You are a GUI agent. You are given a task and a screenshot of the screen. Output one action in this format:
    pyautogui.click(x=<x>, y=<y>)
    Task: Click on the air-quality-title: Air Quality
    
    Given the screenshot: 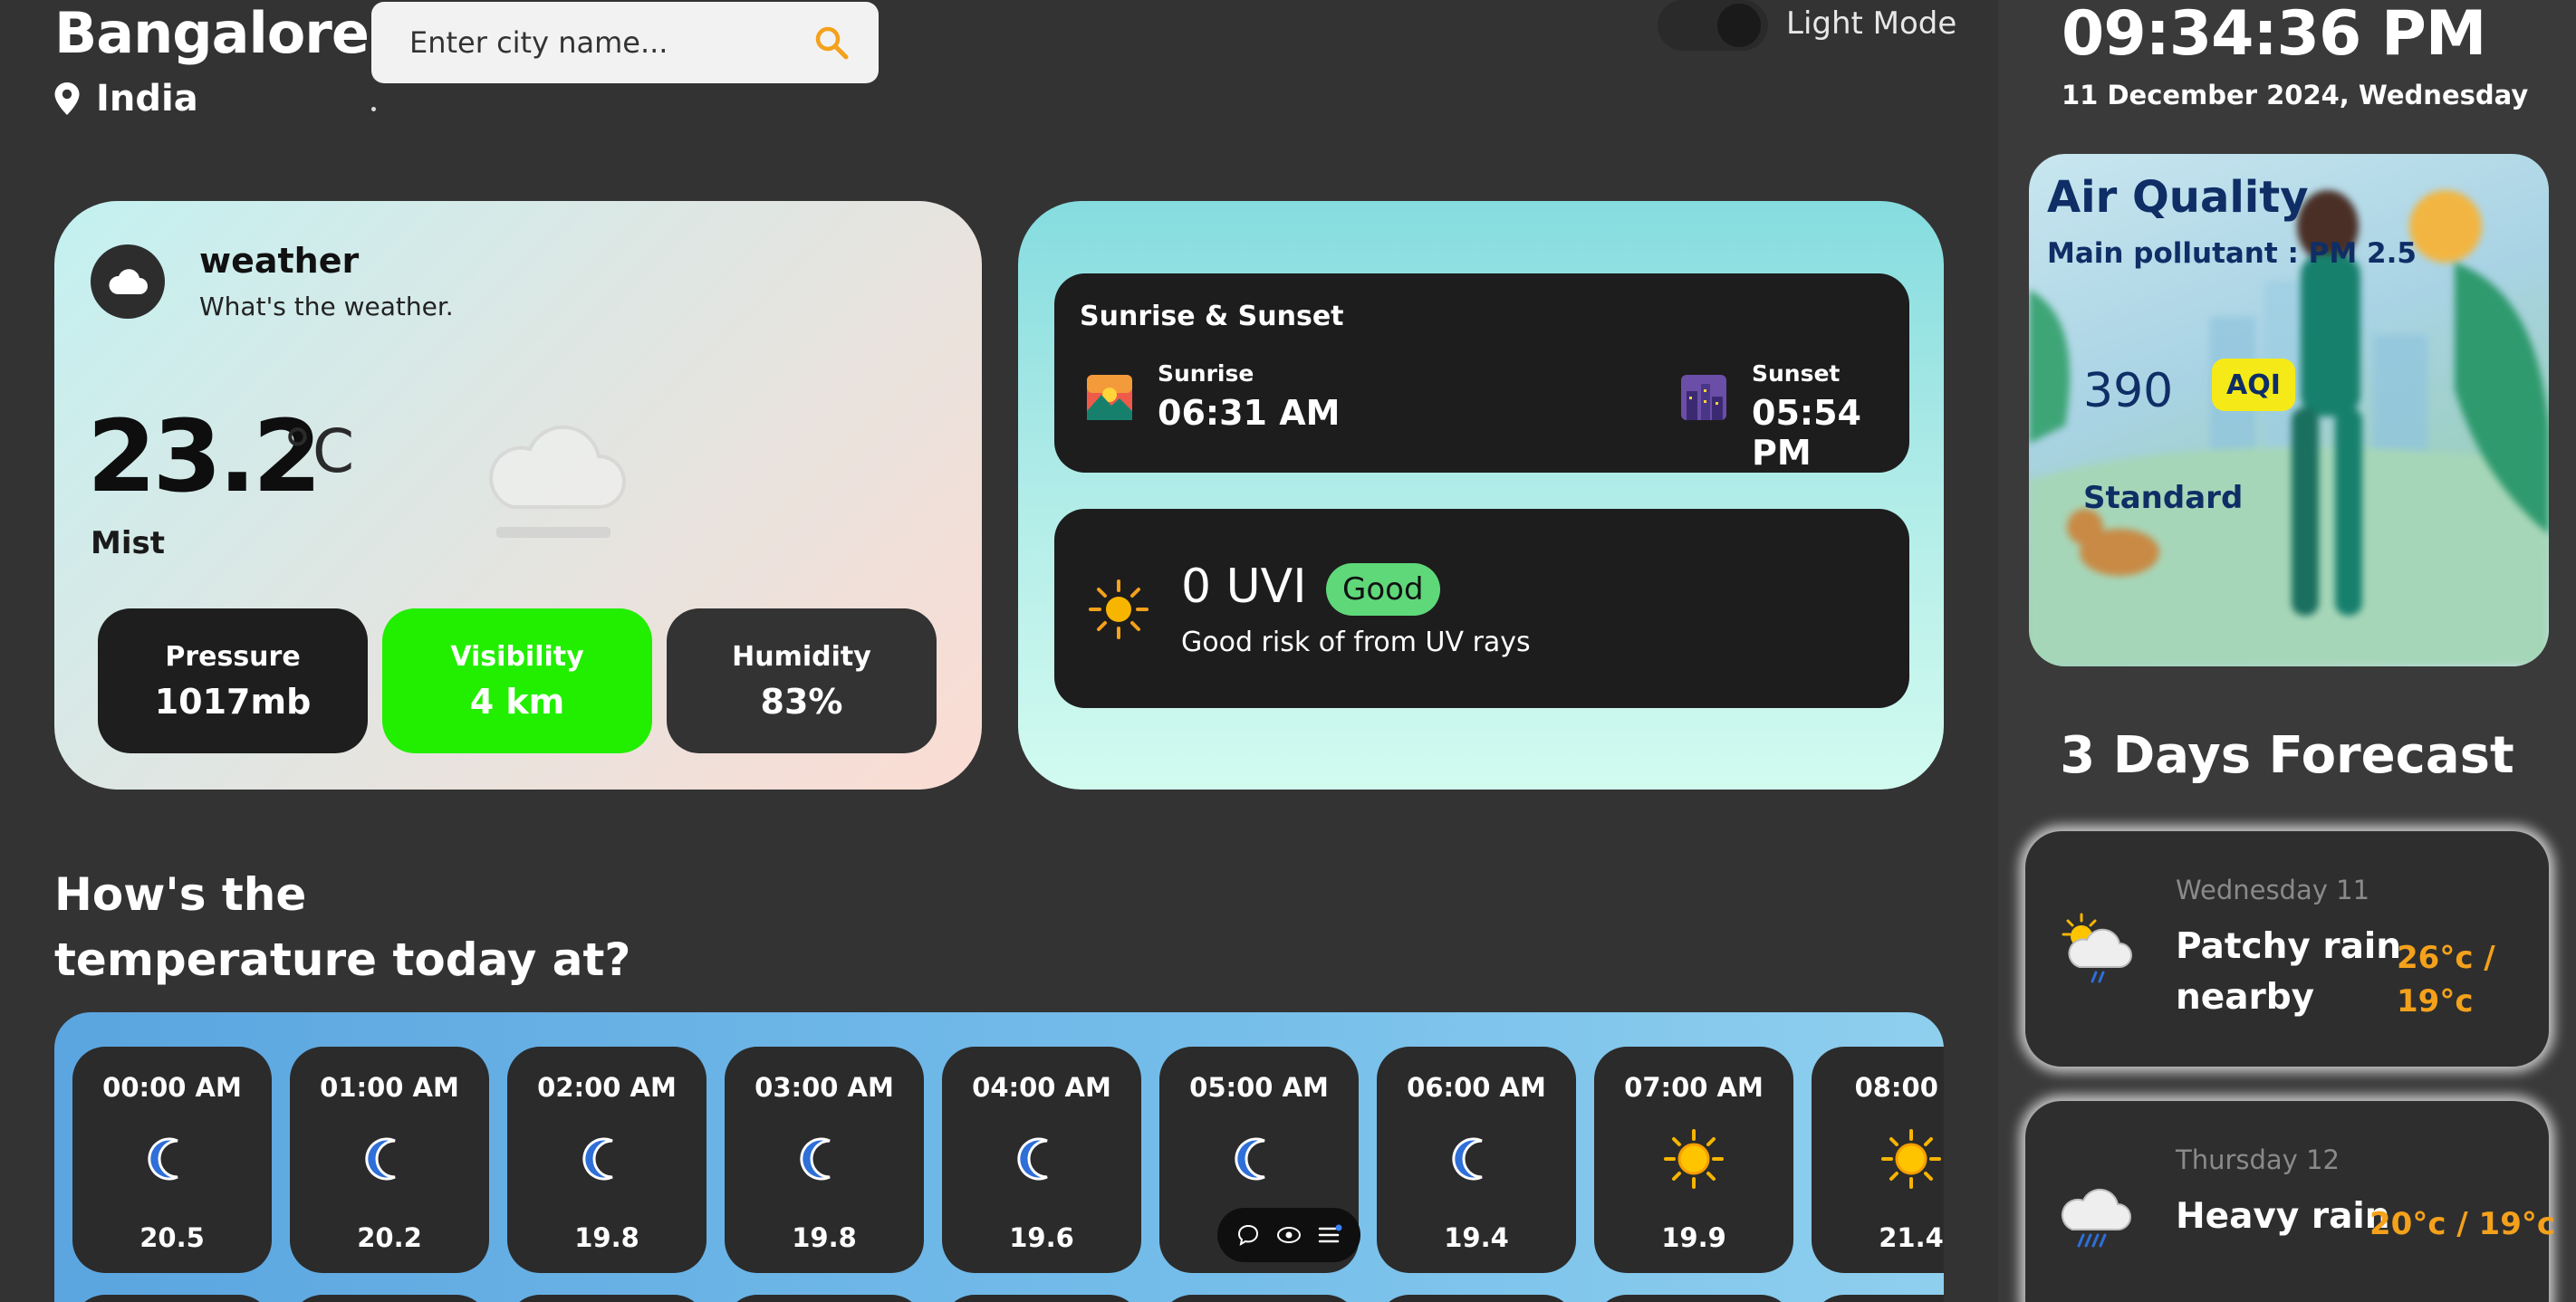 What is the action you would take?
    pyautogui.click(x=2178, y=198)
    